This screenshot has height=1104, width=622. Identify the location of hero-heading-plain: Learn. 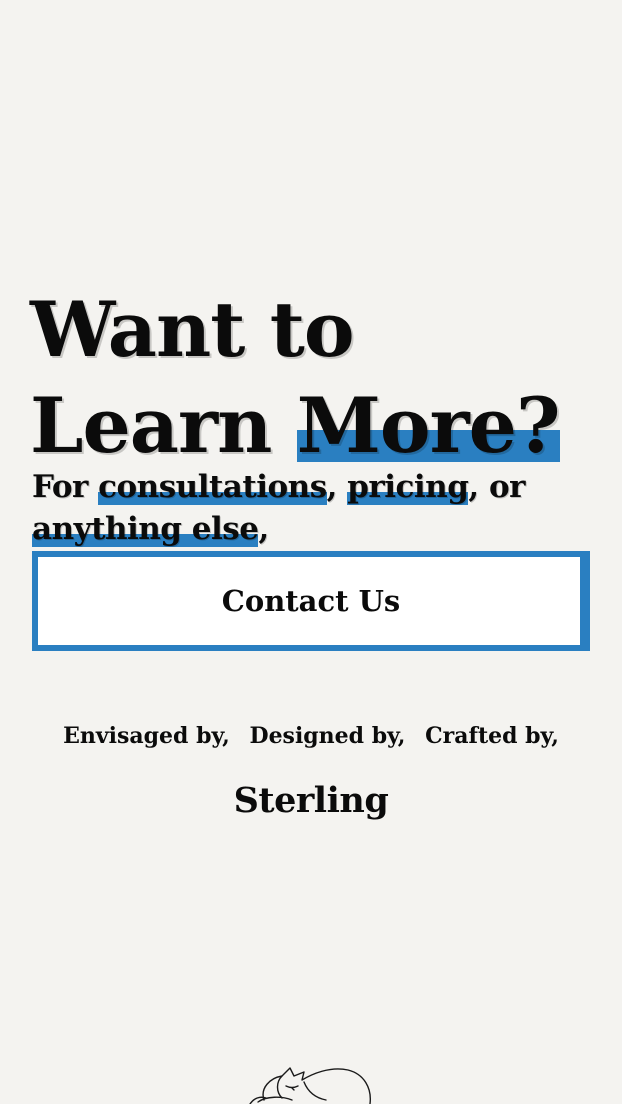
(163, 425).